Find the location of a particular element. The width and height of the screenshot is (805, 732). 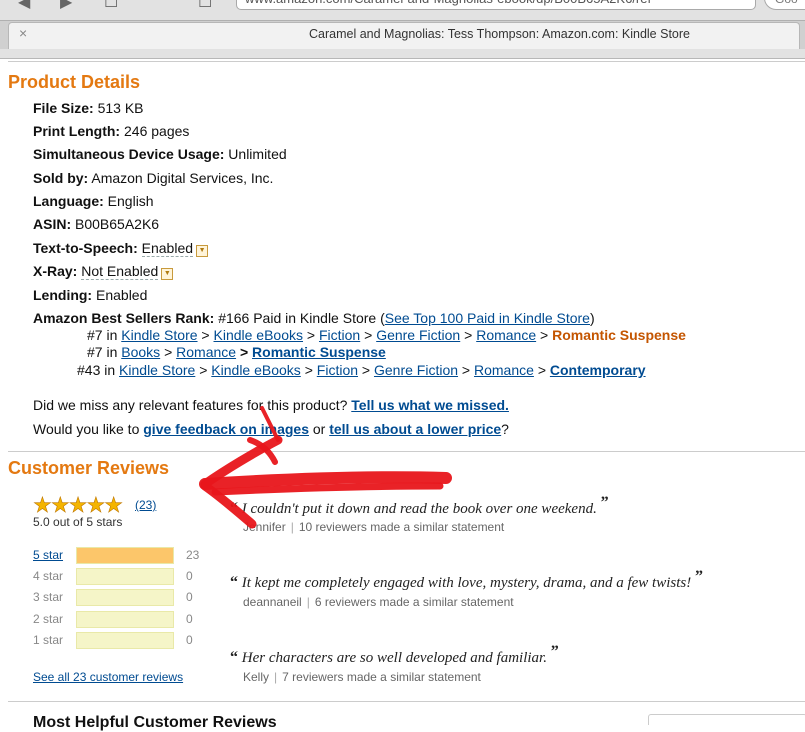

red-arrow-annotation is located at coordinates (325, 467).